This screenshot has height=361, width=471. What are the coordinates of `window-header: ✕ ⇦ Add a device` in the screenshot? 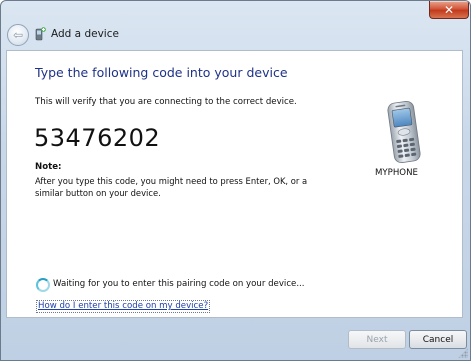 It's located at (235, 26).